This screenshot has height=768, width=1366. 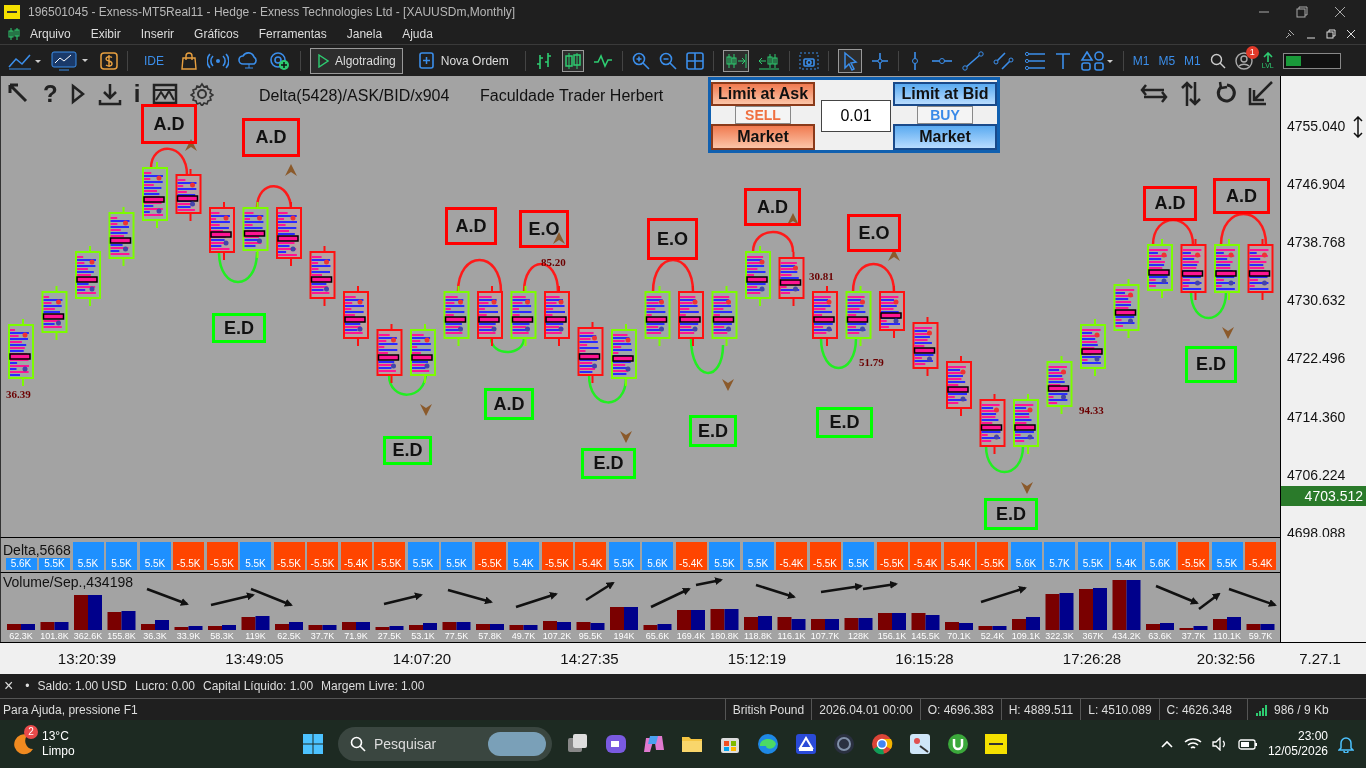 I want to click on zoom-out-icon, so click(x=667, y=60).